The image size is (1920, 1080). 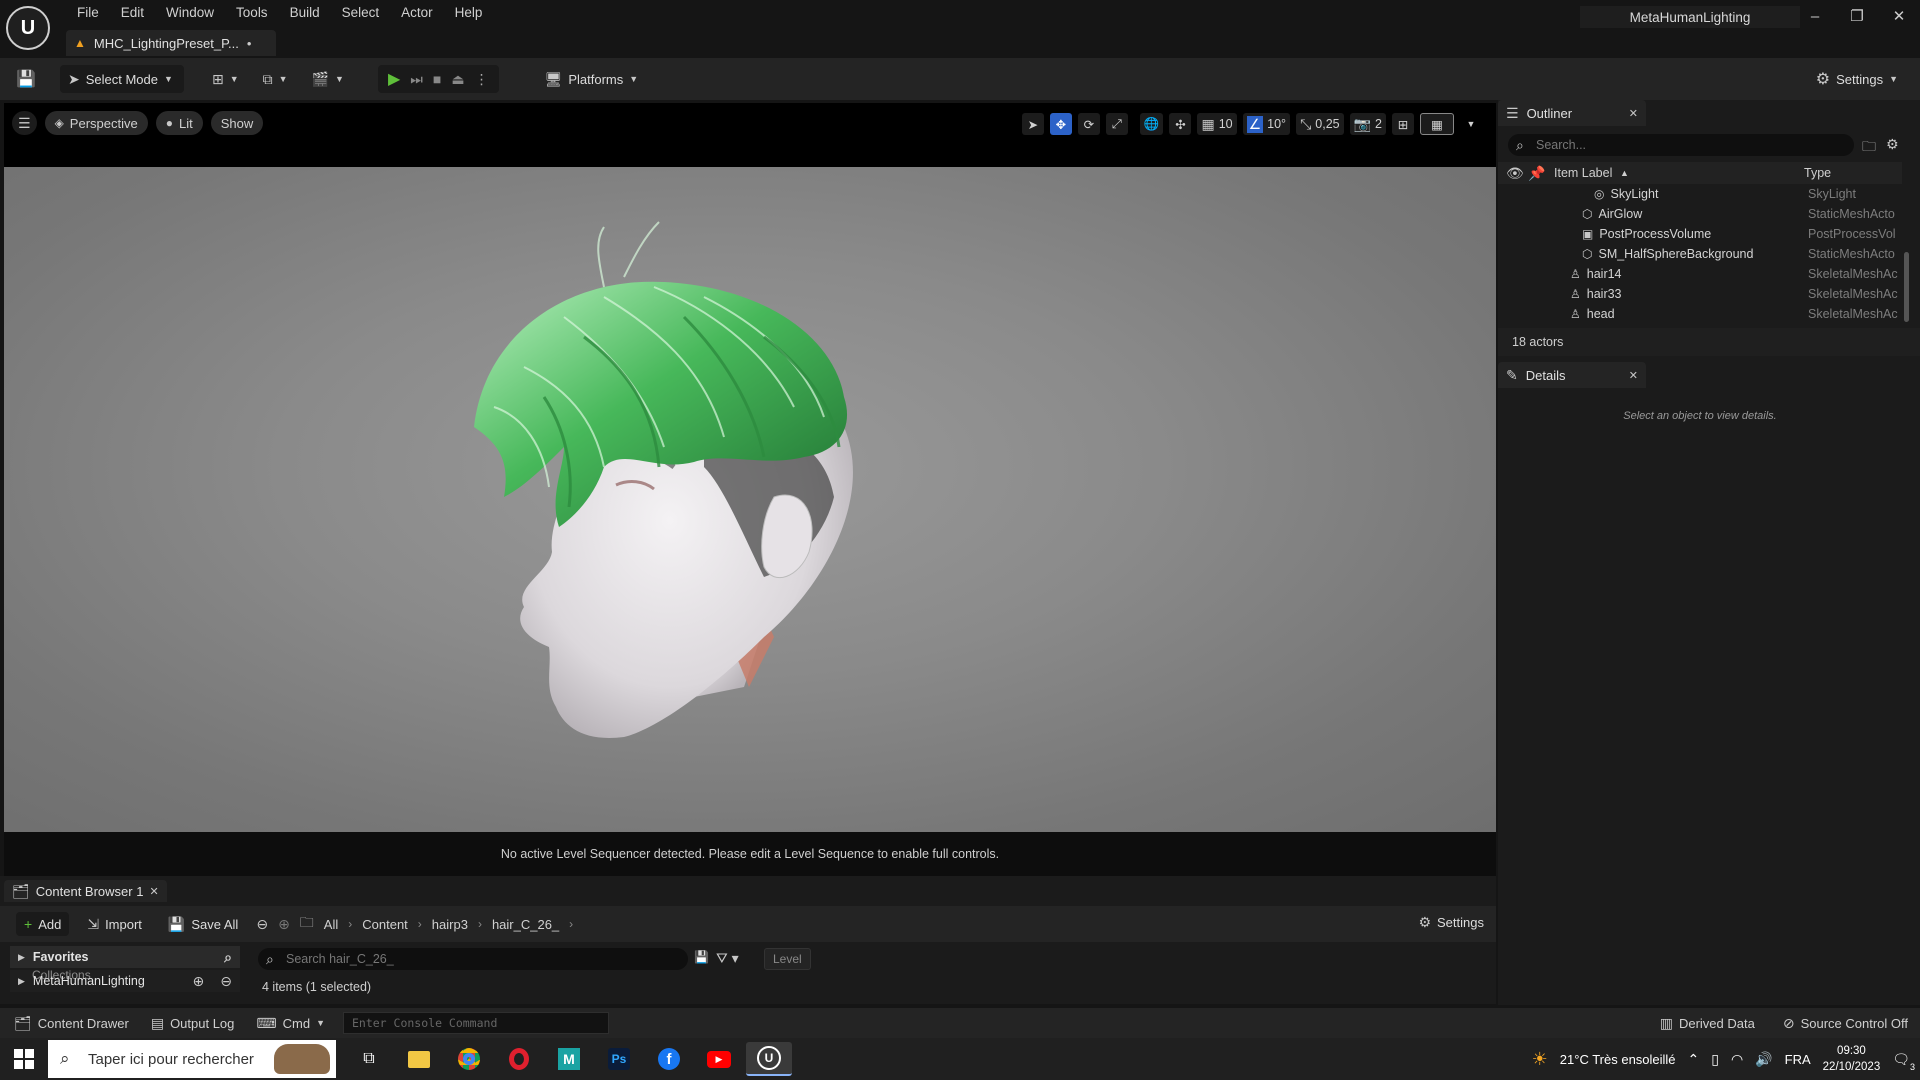 What do you see at coordinates (1700, 314) in the screenshot?
I see `outliner-row: ♙ head SkeletalMeshAc` at bounding box center [1700, 314].